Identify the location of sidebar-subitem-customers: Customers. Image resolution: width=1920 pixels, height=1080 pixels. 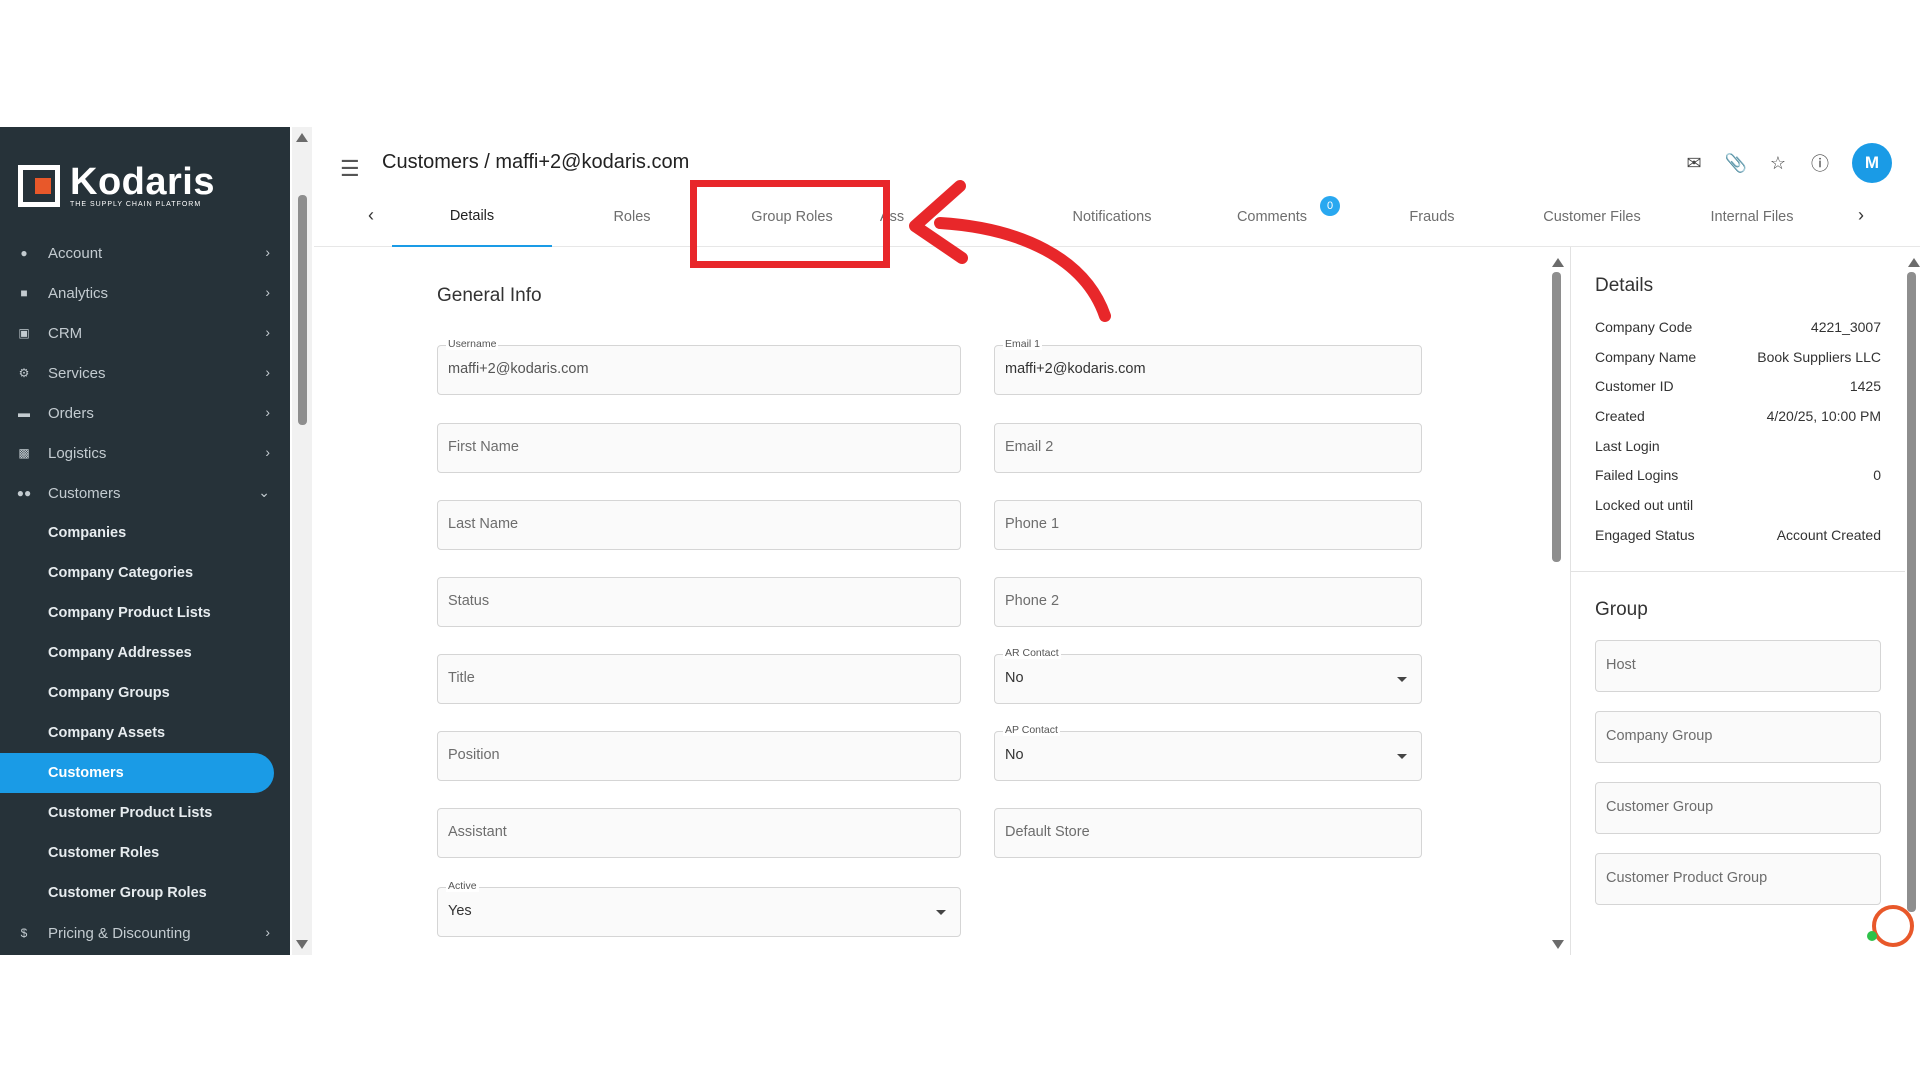
(137, 773).